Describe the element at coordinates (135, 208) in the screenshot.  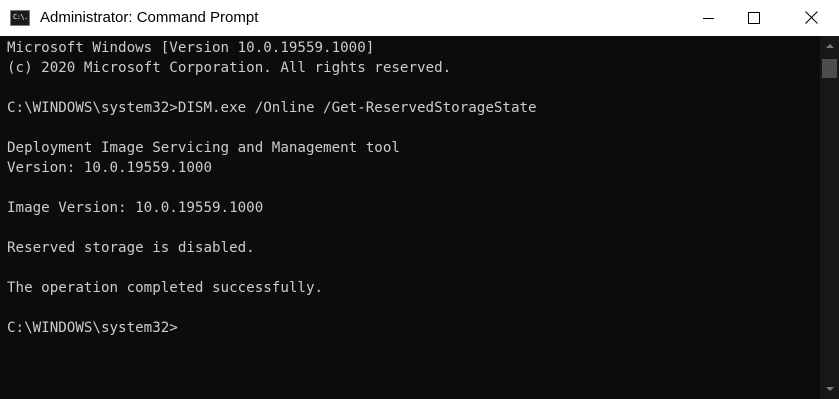
I see `console-line: Image Version: 10.0.19559.1000` at that location.